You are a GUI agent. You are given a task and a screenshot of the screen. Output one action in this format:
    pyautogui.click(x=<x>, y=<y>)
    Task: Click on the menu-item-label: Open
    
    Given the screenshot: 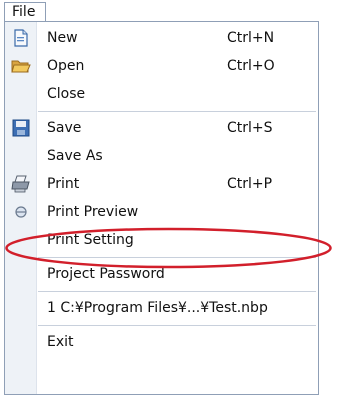 What is the action you would take?
    pyautogui.click(x=66, y=66)
    